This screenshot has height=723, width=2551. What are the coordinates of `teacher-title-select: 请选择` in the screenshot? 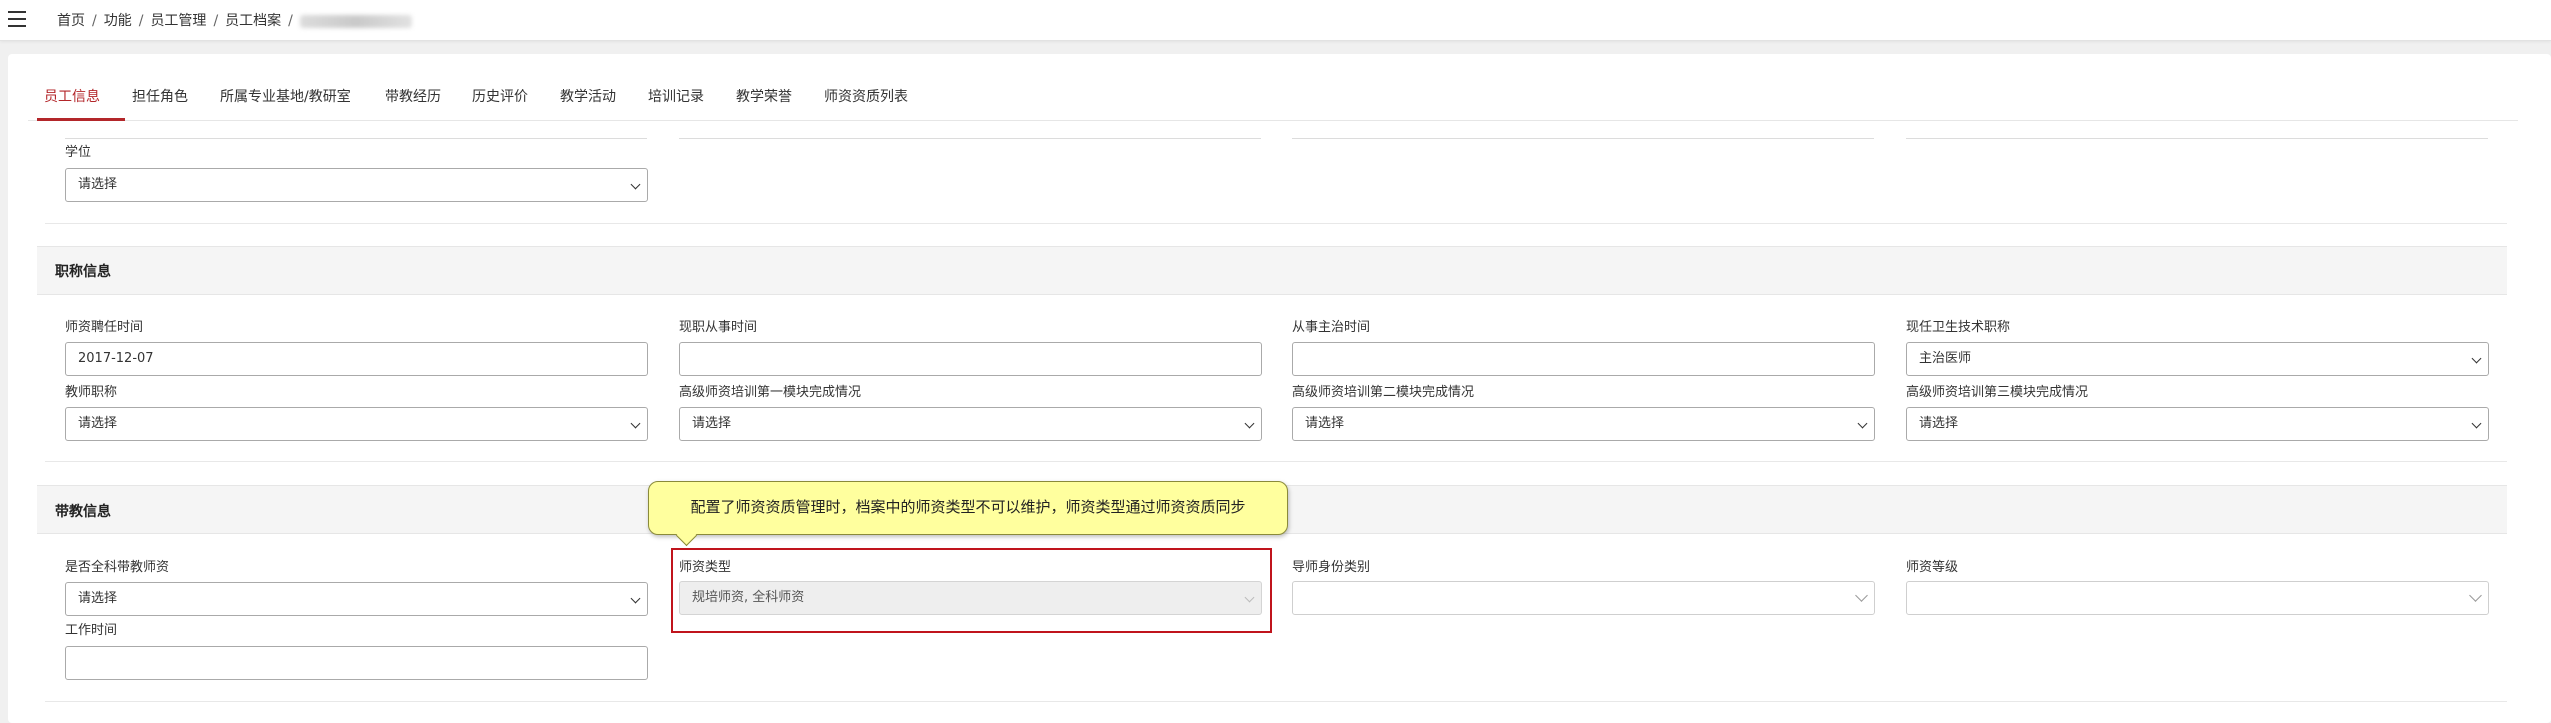 It's located at (356, 424).